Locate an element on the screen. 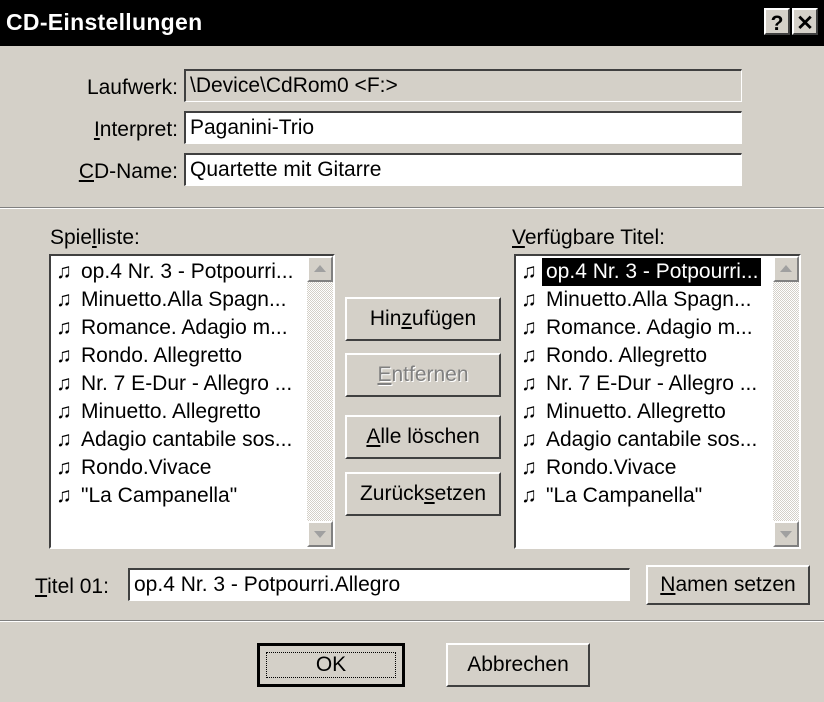 This screenshot has width=824, height=702. remove-button: Entfernen is located at coordinates (423, 375).